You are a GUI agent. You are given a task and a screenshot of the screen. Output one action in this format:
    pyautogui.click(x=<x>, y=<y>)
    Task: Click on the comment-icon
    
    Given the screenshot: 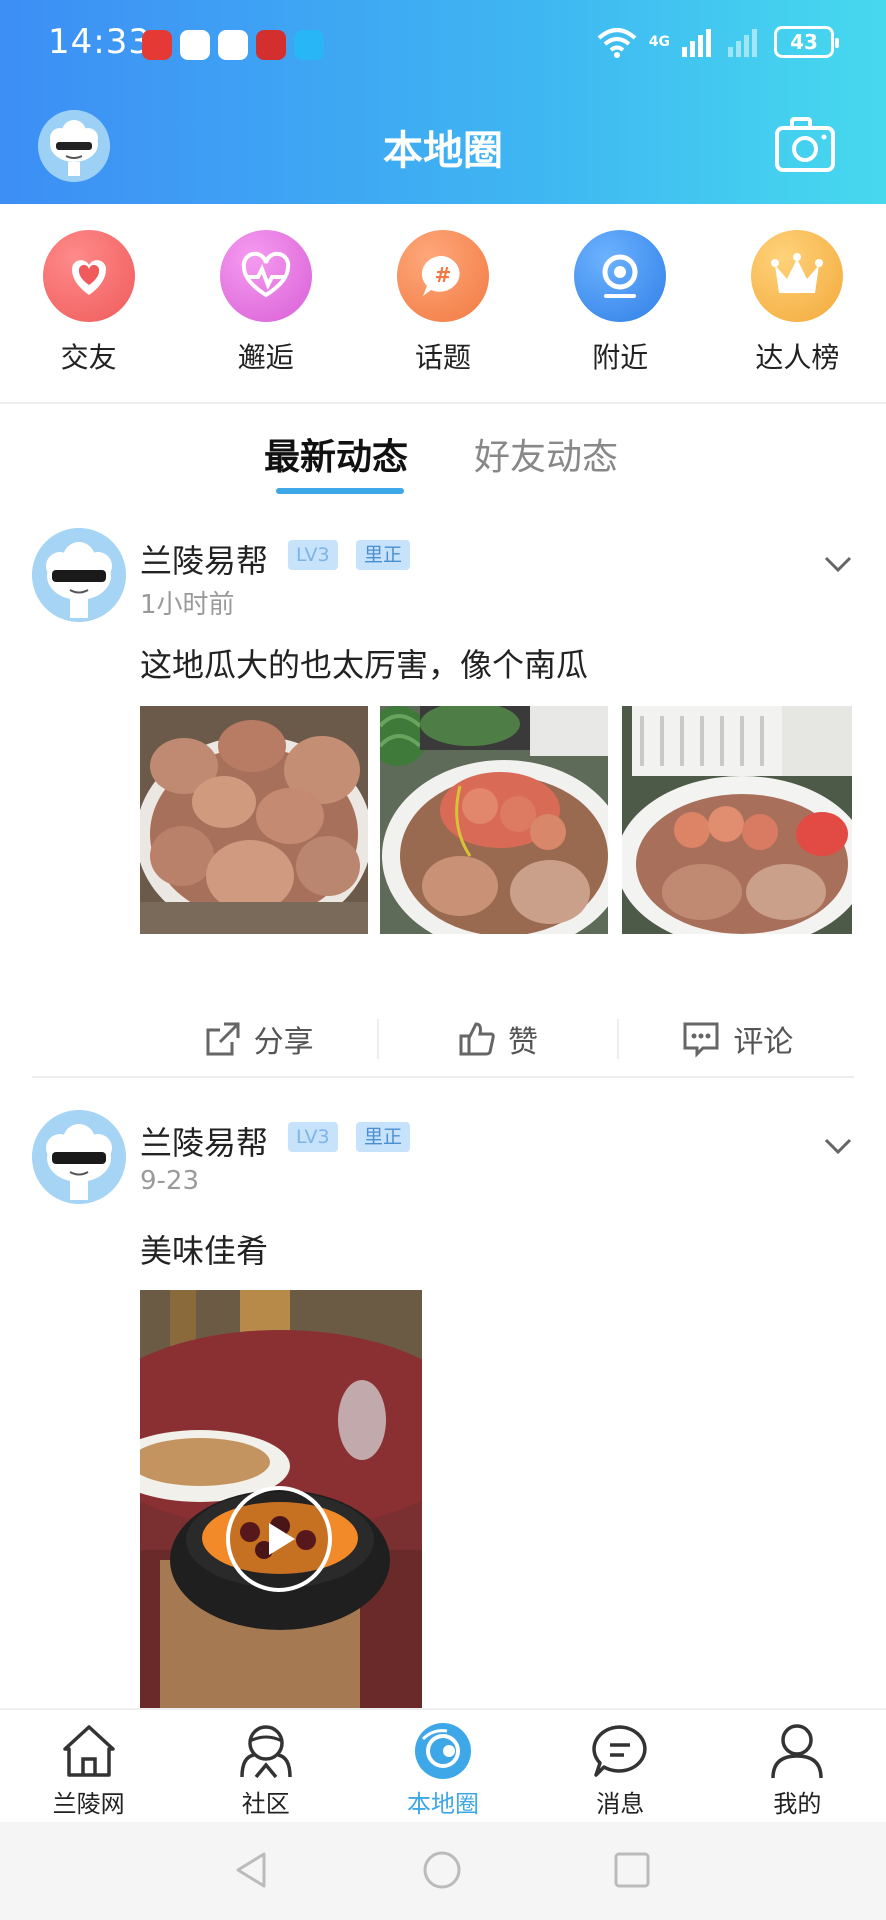 What is the action you would take?
    pyautogui.click(x=701, y=1040)
    